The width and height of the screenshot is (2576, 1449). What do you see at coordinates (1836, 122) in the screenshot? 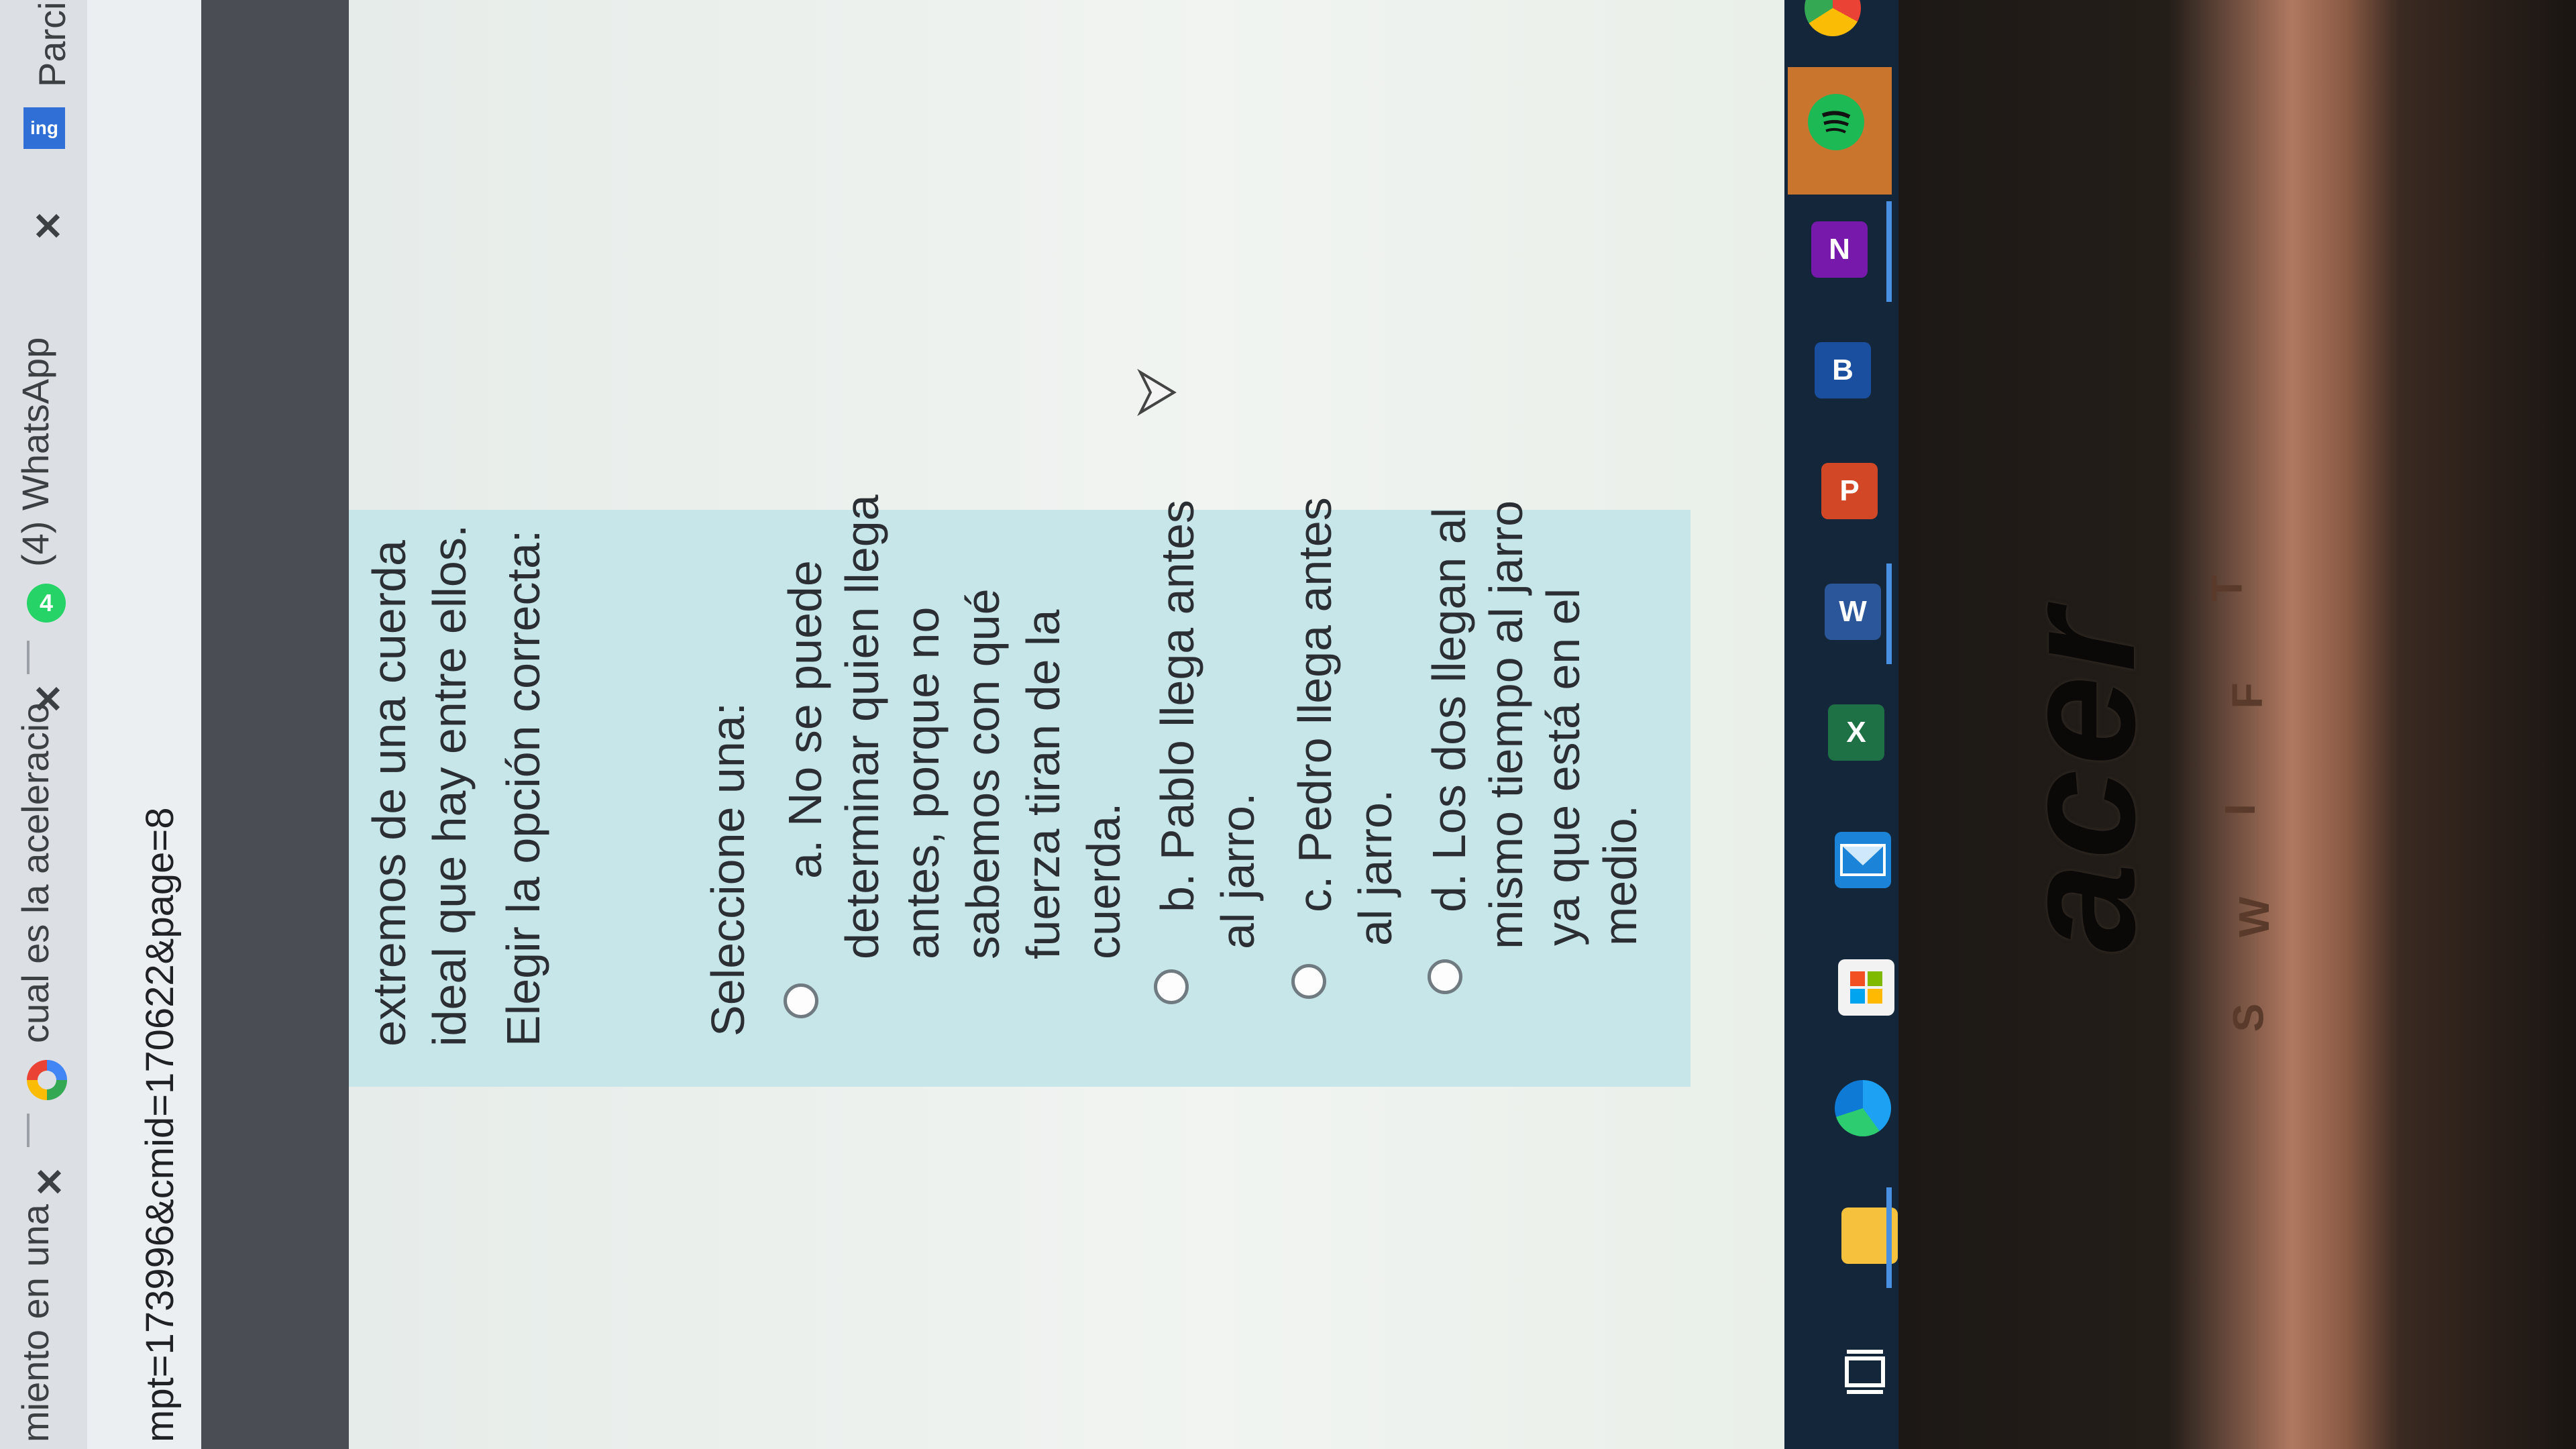
I see `spotify-icon` at bounding box center [1836, 122].